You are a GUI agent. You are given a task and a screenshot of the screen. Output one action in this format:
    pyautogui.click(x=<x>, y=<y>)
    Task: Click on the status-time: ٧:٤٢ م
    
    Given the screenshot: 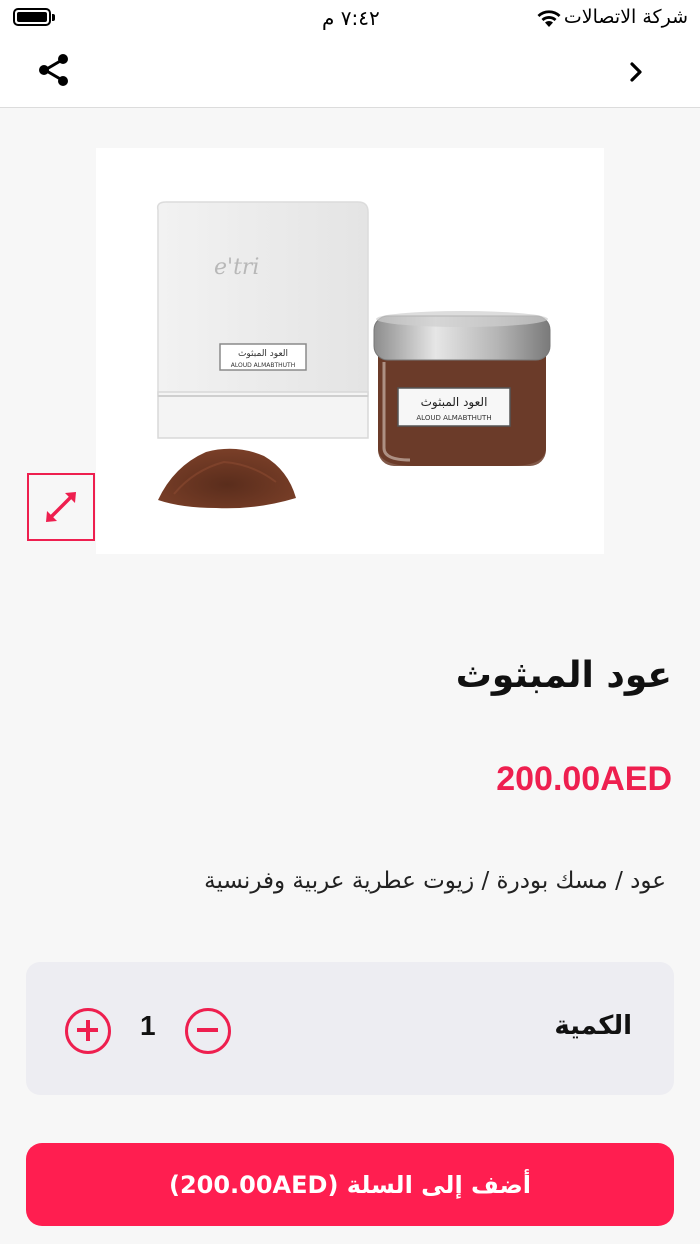 What is the action you would take?
    pyautogui.click(x=351, y=18)
    